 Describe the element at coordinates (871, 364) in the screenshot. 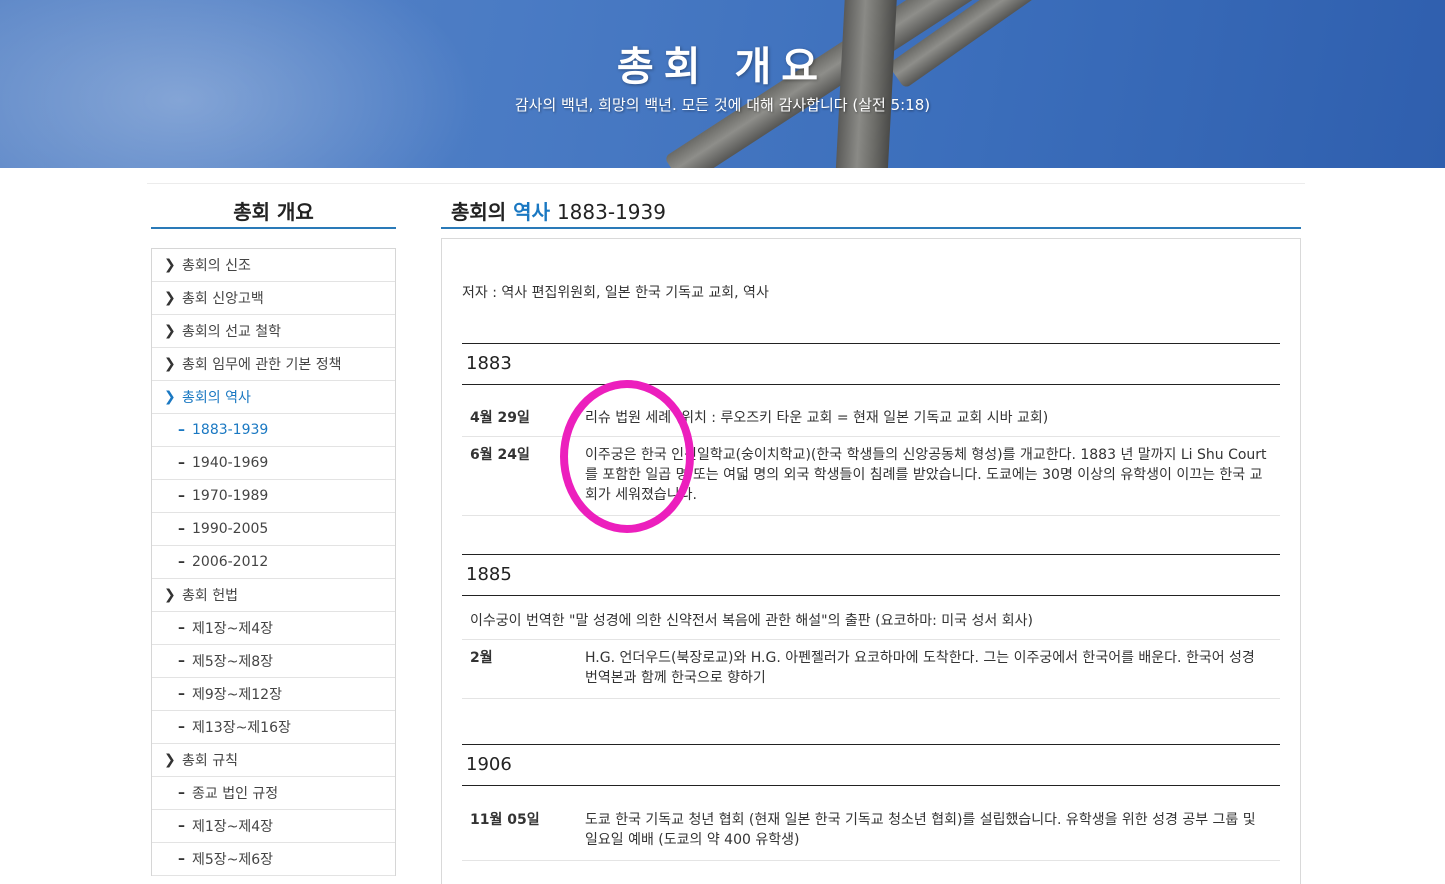

I see `year-heading: 1883` at that location.